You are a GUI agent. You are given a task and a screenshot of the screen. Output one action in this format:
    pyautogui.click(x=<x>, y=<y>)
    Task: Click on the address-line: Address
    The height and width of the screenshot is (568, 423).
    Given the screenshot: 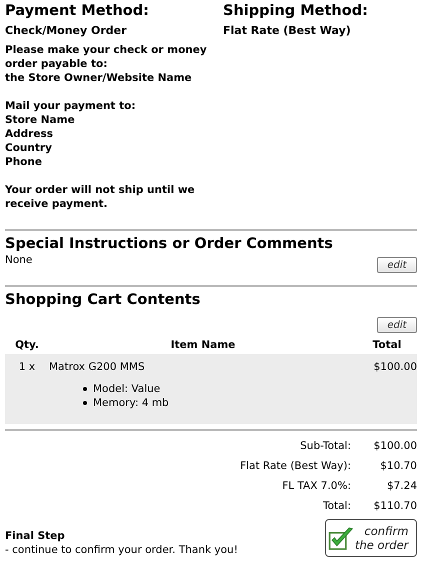 What is the action you would take?
    pyautogui.click(x=29, y=134)
    